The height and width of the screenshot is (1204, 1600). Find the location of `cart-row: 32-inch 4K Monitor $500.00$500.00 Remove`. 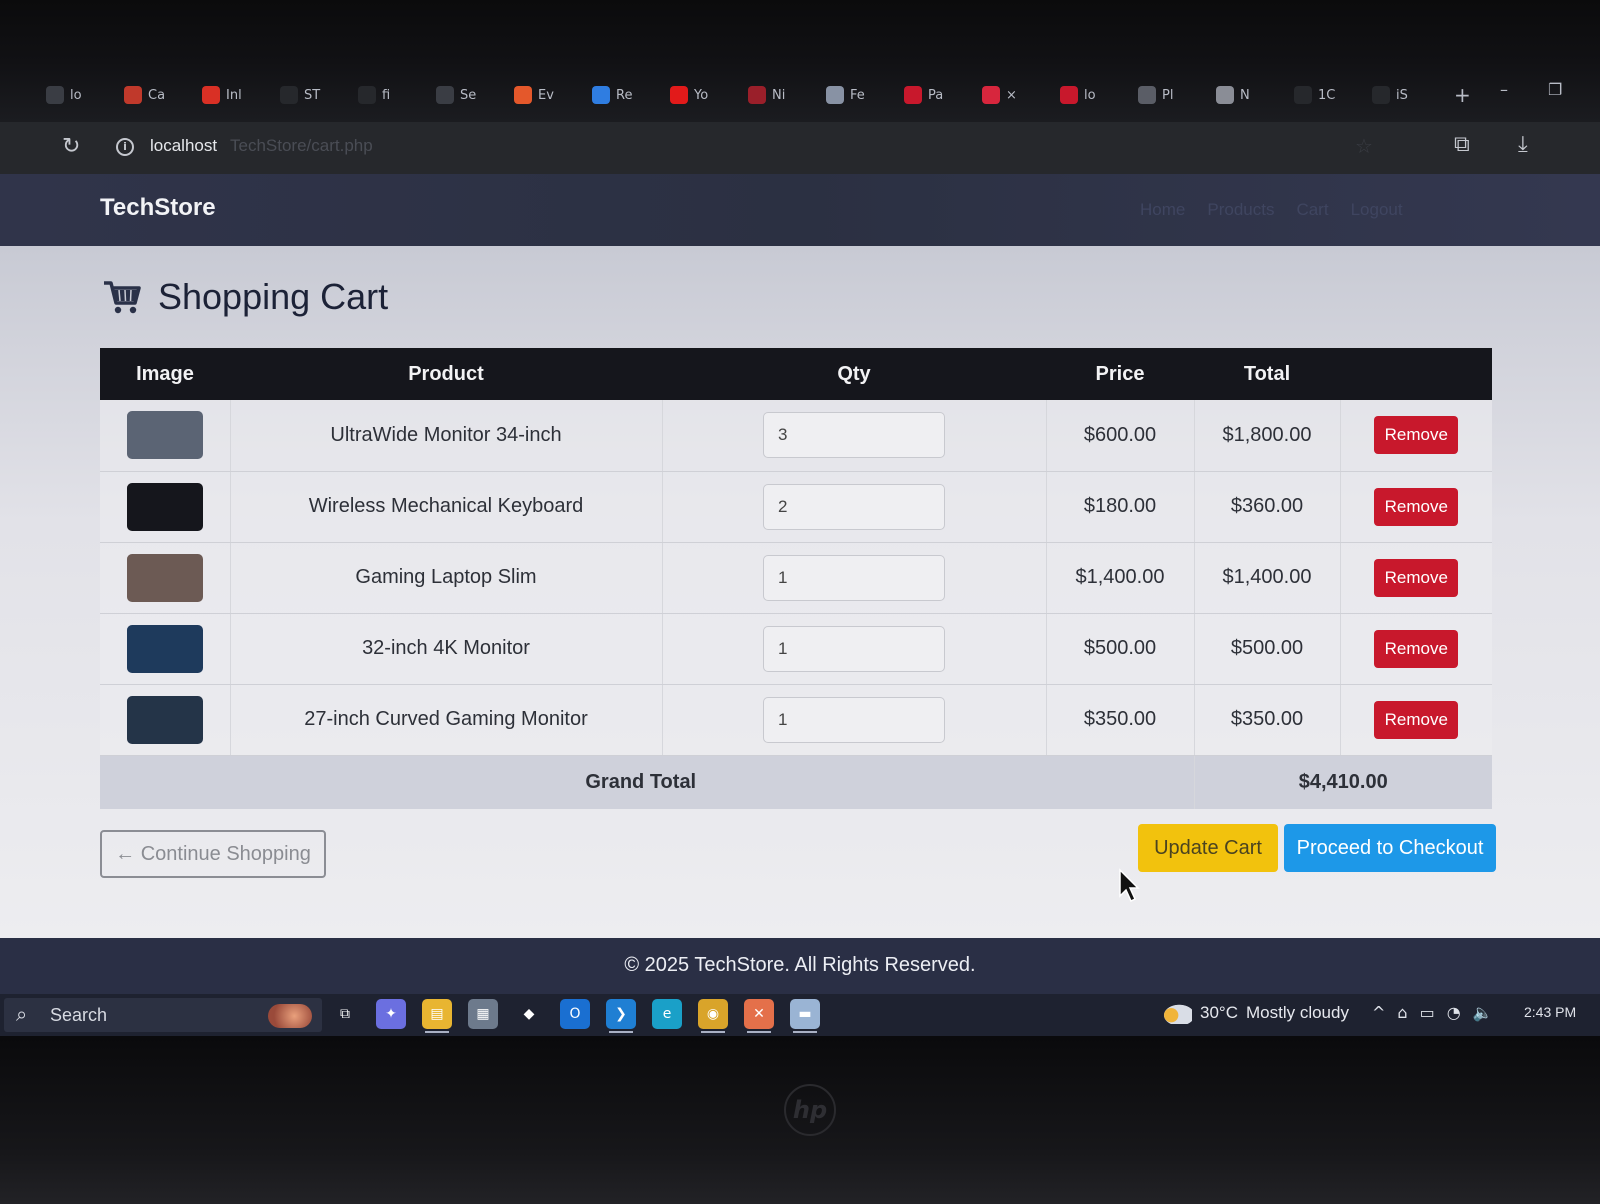

cart-row: 32-inch 4K Monitor $500.00$500.00 Remove is located at coordinates (796, 649).